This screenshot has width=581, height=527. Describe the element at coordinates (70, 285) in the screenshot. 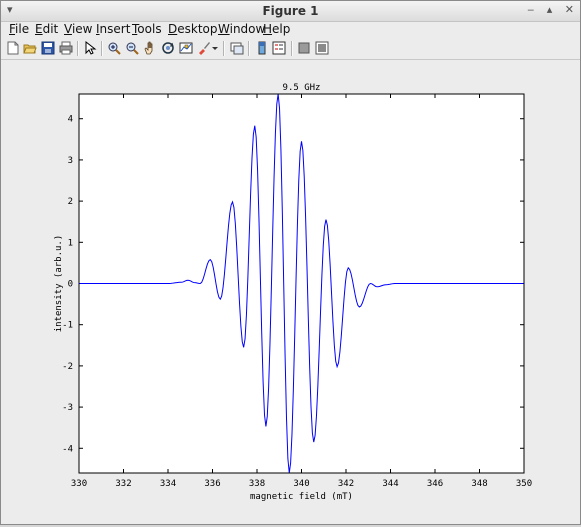

I see `y-tick-label: 0` at that location.